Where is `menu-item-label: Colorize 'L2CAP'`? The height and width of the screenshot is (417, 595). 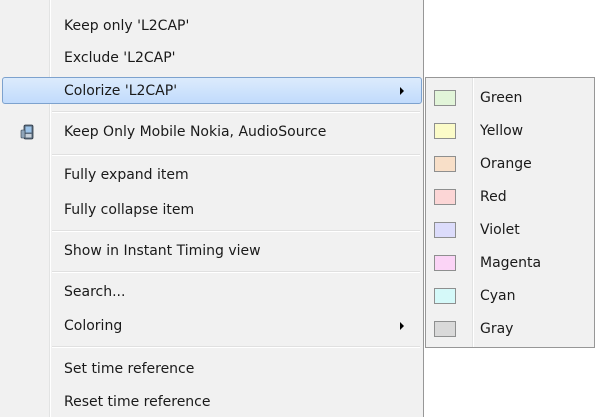
menu-item-label: Colorize 'L2CAP' is located at coordinates (121, 90).